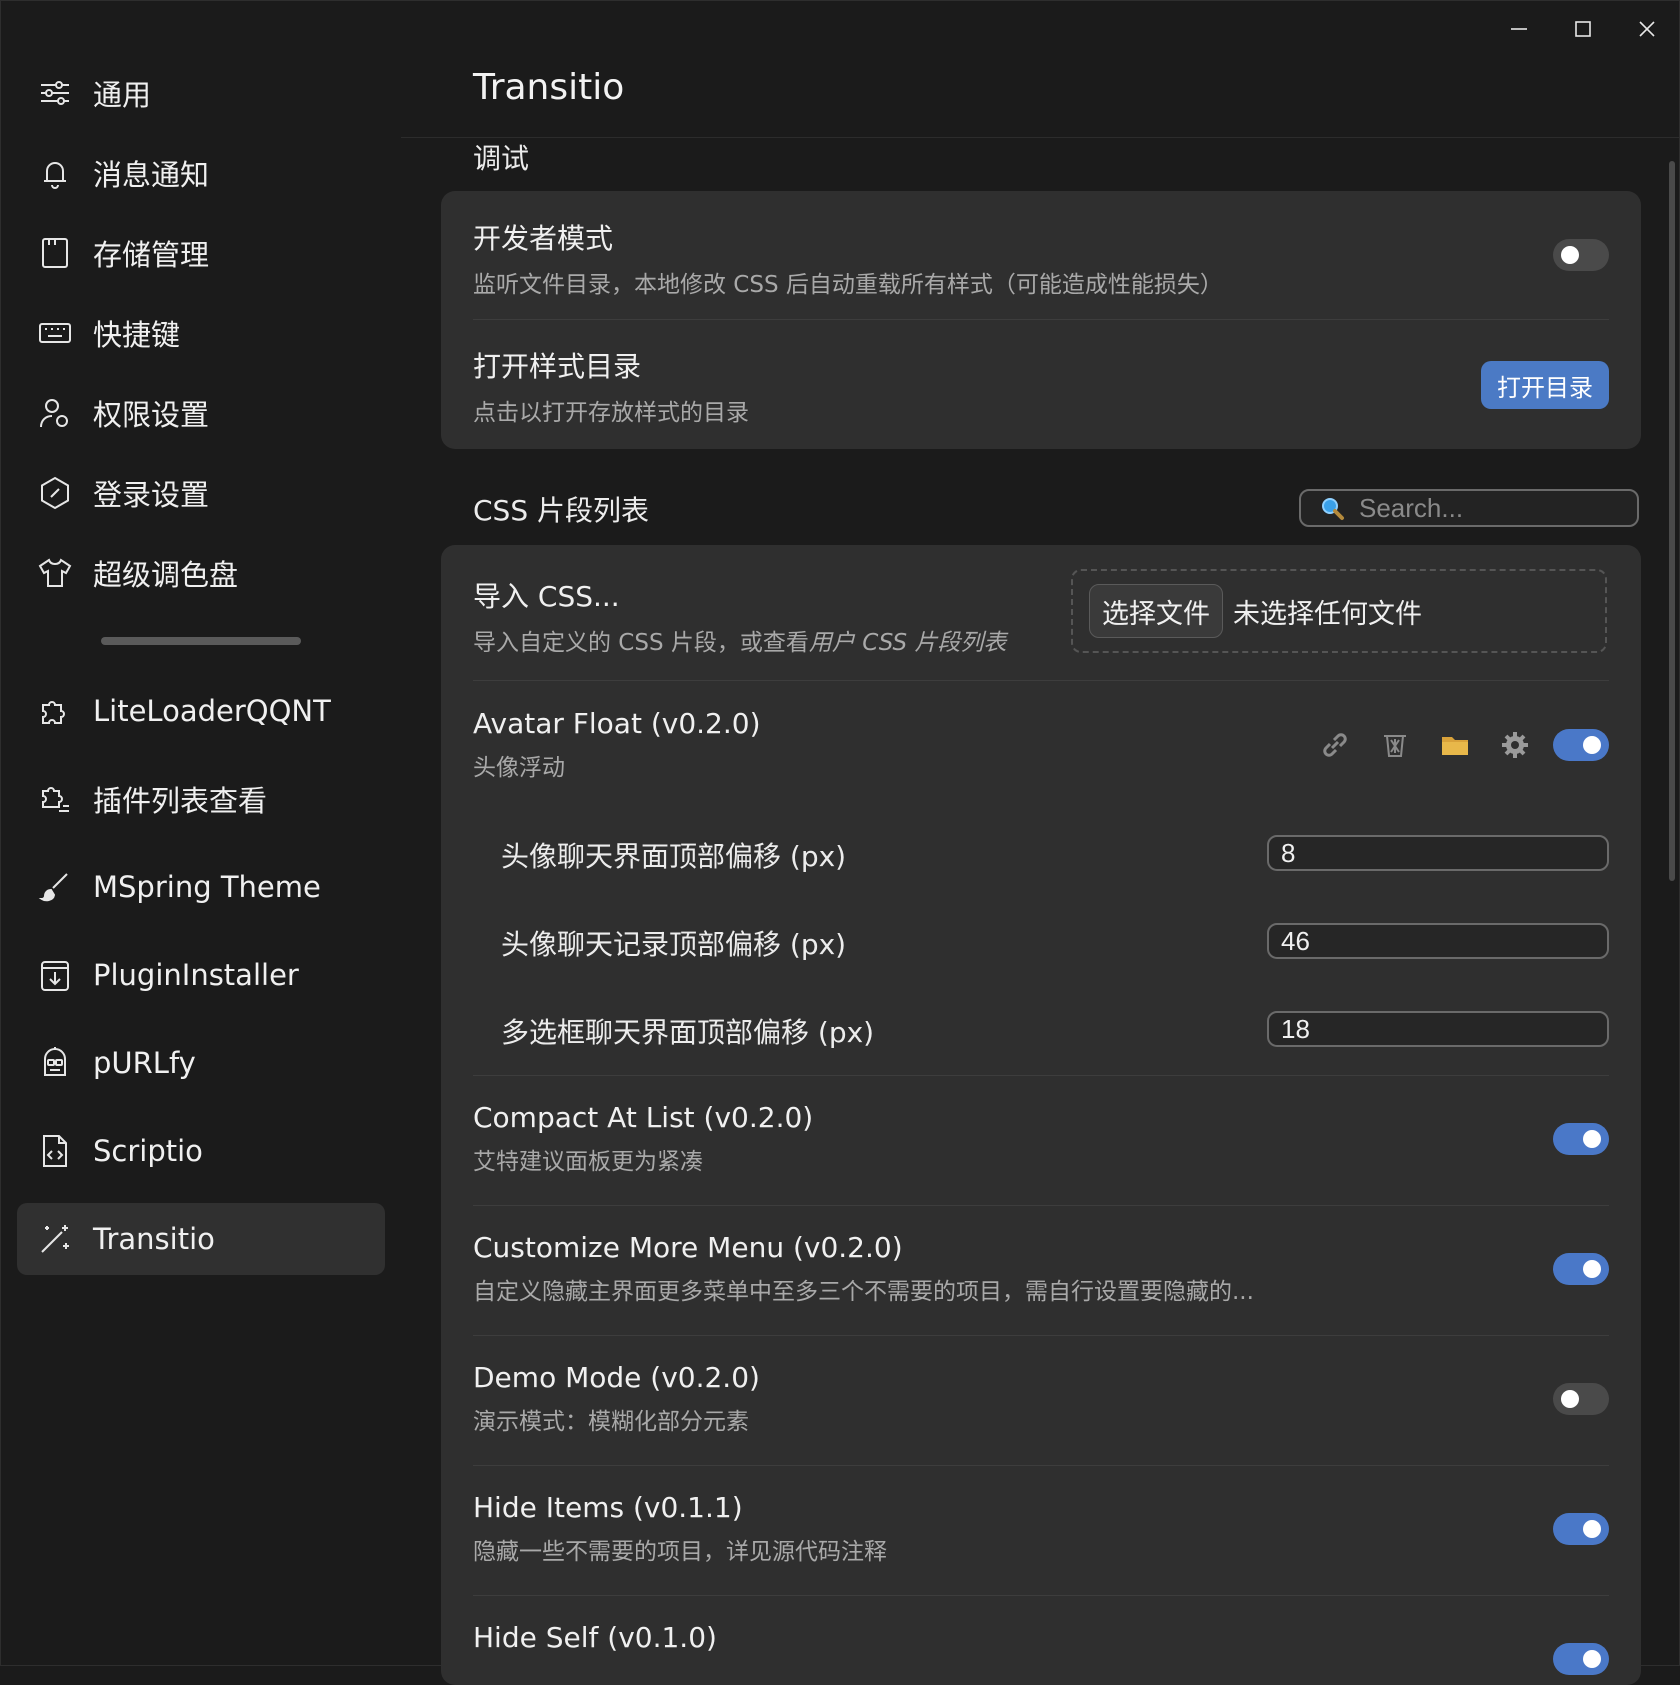  What do you see at coordinates (1156, 611) in the screenshot?
I see `choose-file-button: 选择文件` at bounding box center [1156, 611].